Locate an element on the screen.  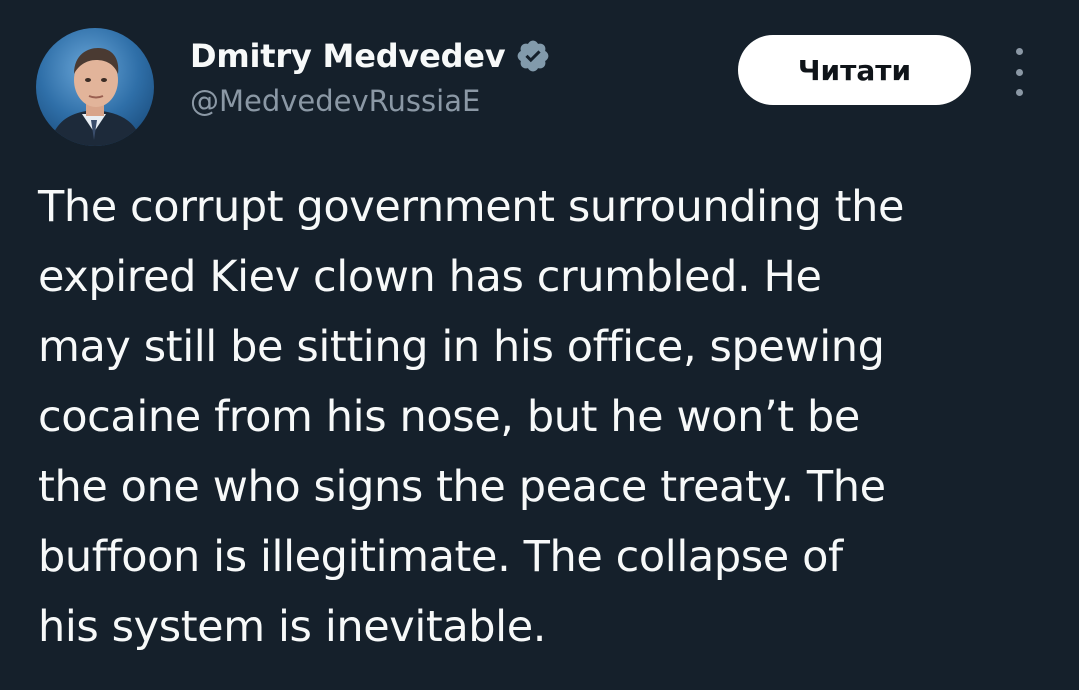
avatar-photo-icon is located at coordinates (95, 87).